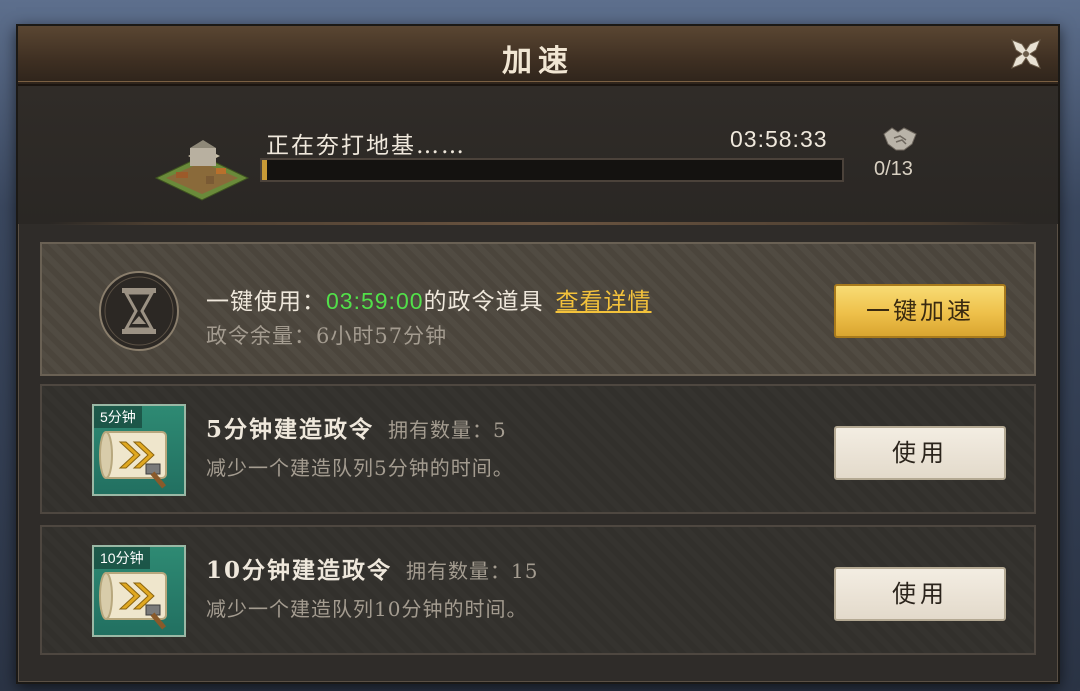 The width and height of the screenshot is (1080, 691). I want to click on dialog-titlebar: 加速, so click(538, 56).